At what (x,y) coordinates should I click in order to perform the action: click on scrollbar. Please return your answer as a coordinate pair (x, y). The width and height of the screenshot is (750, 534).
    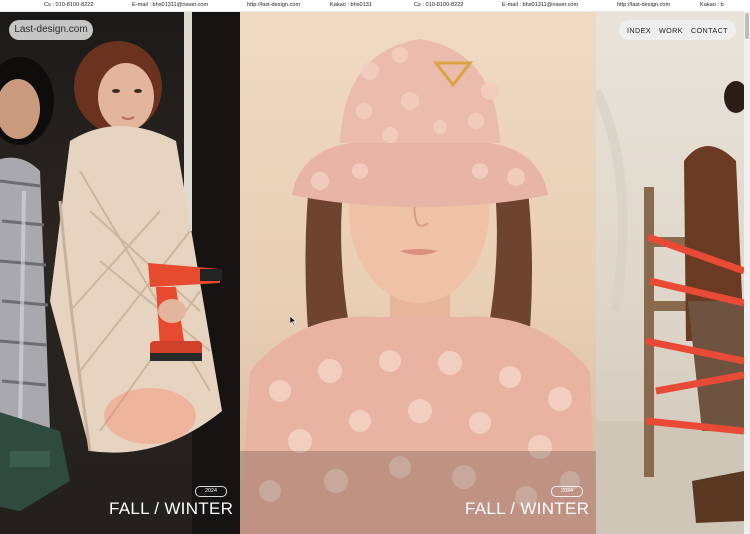
    Looking at the image, I should click on (747, 272).